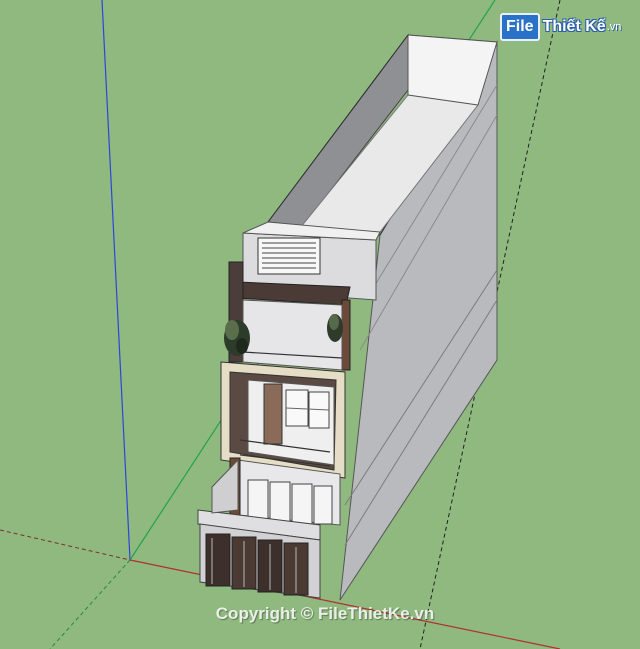 This screenshot has height=649, width=640. Describe the element at coordinates (346, 335) in the screenshot. I see `dark-wood-column` at that location.